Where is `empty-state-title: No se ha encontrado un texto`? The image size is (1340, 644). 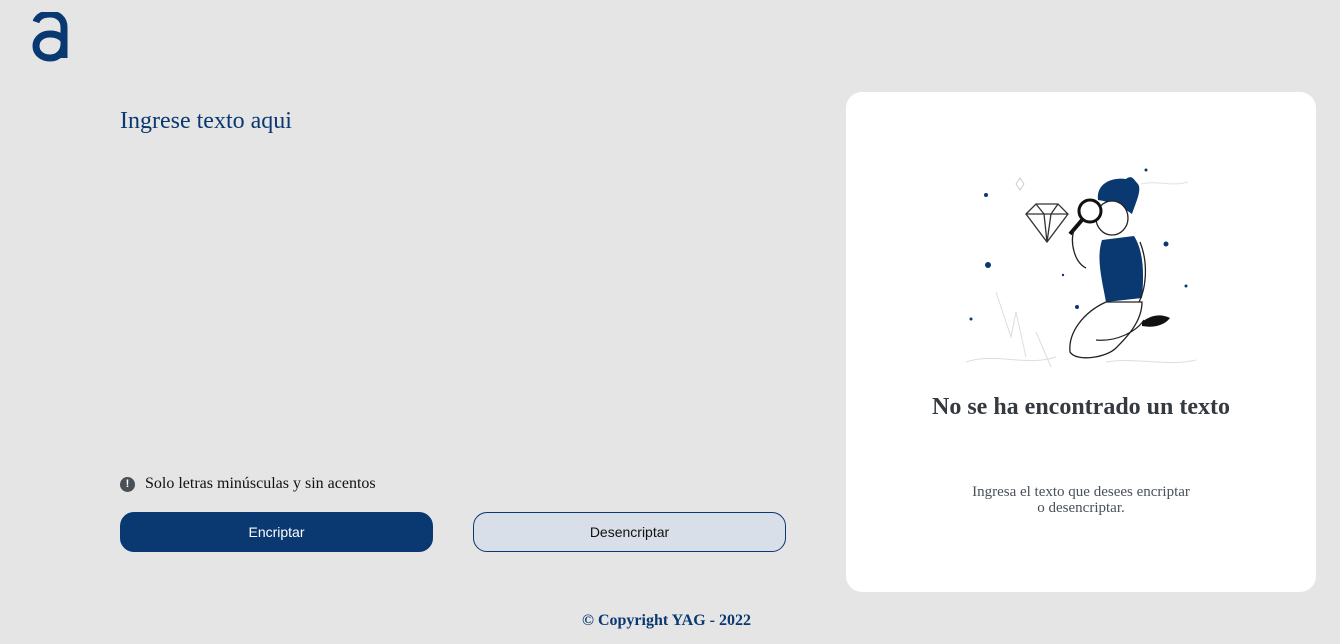
empty-state-title: No se ha encontrado un texto is located at coordinates (1081, 407).